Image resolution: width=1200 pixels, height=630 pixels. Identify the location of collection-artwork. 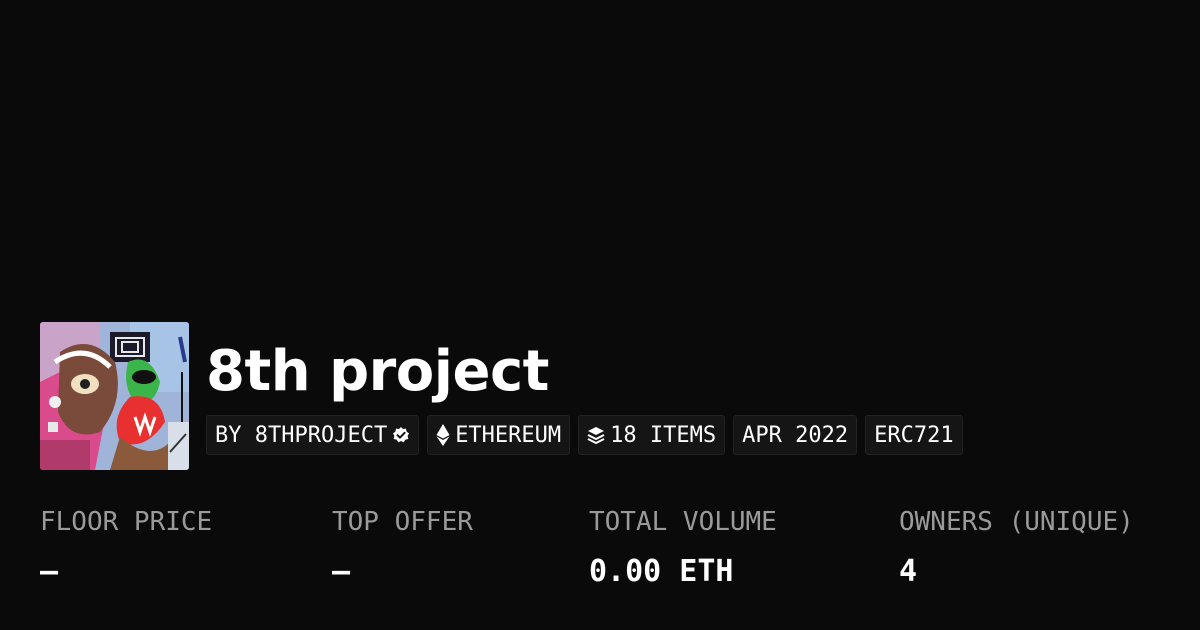
(114, 396).